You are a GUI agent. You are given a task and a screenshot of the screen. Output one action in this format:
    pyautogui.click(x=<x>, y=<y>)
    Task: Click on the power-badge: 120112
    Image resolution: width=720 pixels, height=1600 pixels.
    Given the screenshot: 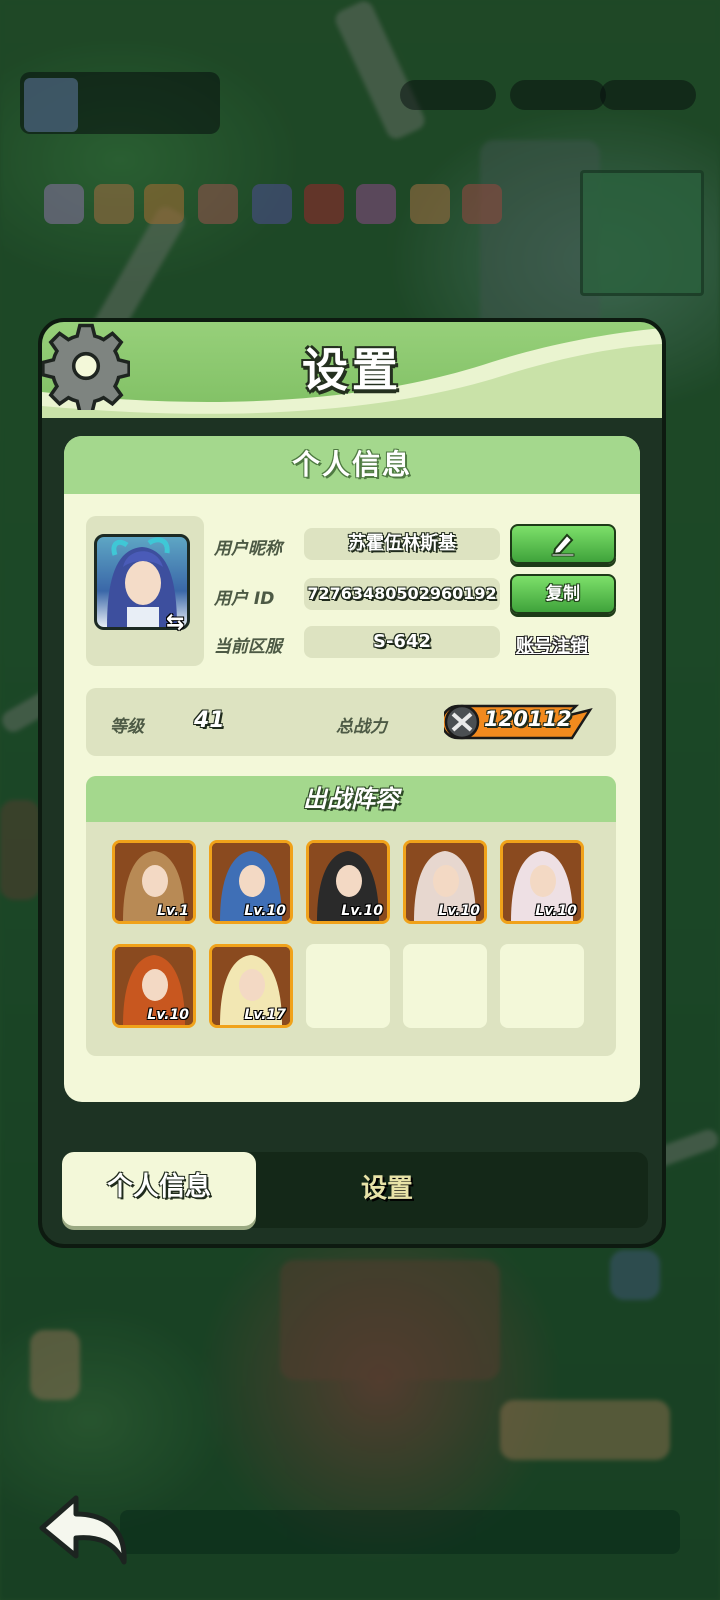 What is the action you would take?
    pyautogui.click(x=519, y=722)
    